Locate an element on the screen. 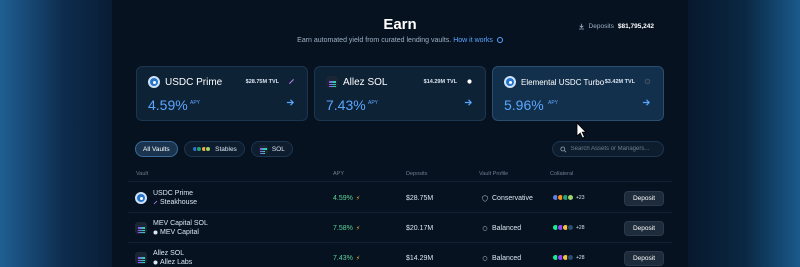 This screenshot has height=267, width=800. filter-stables: Stables is located at coordinates (214, 149).